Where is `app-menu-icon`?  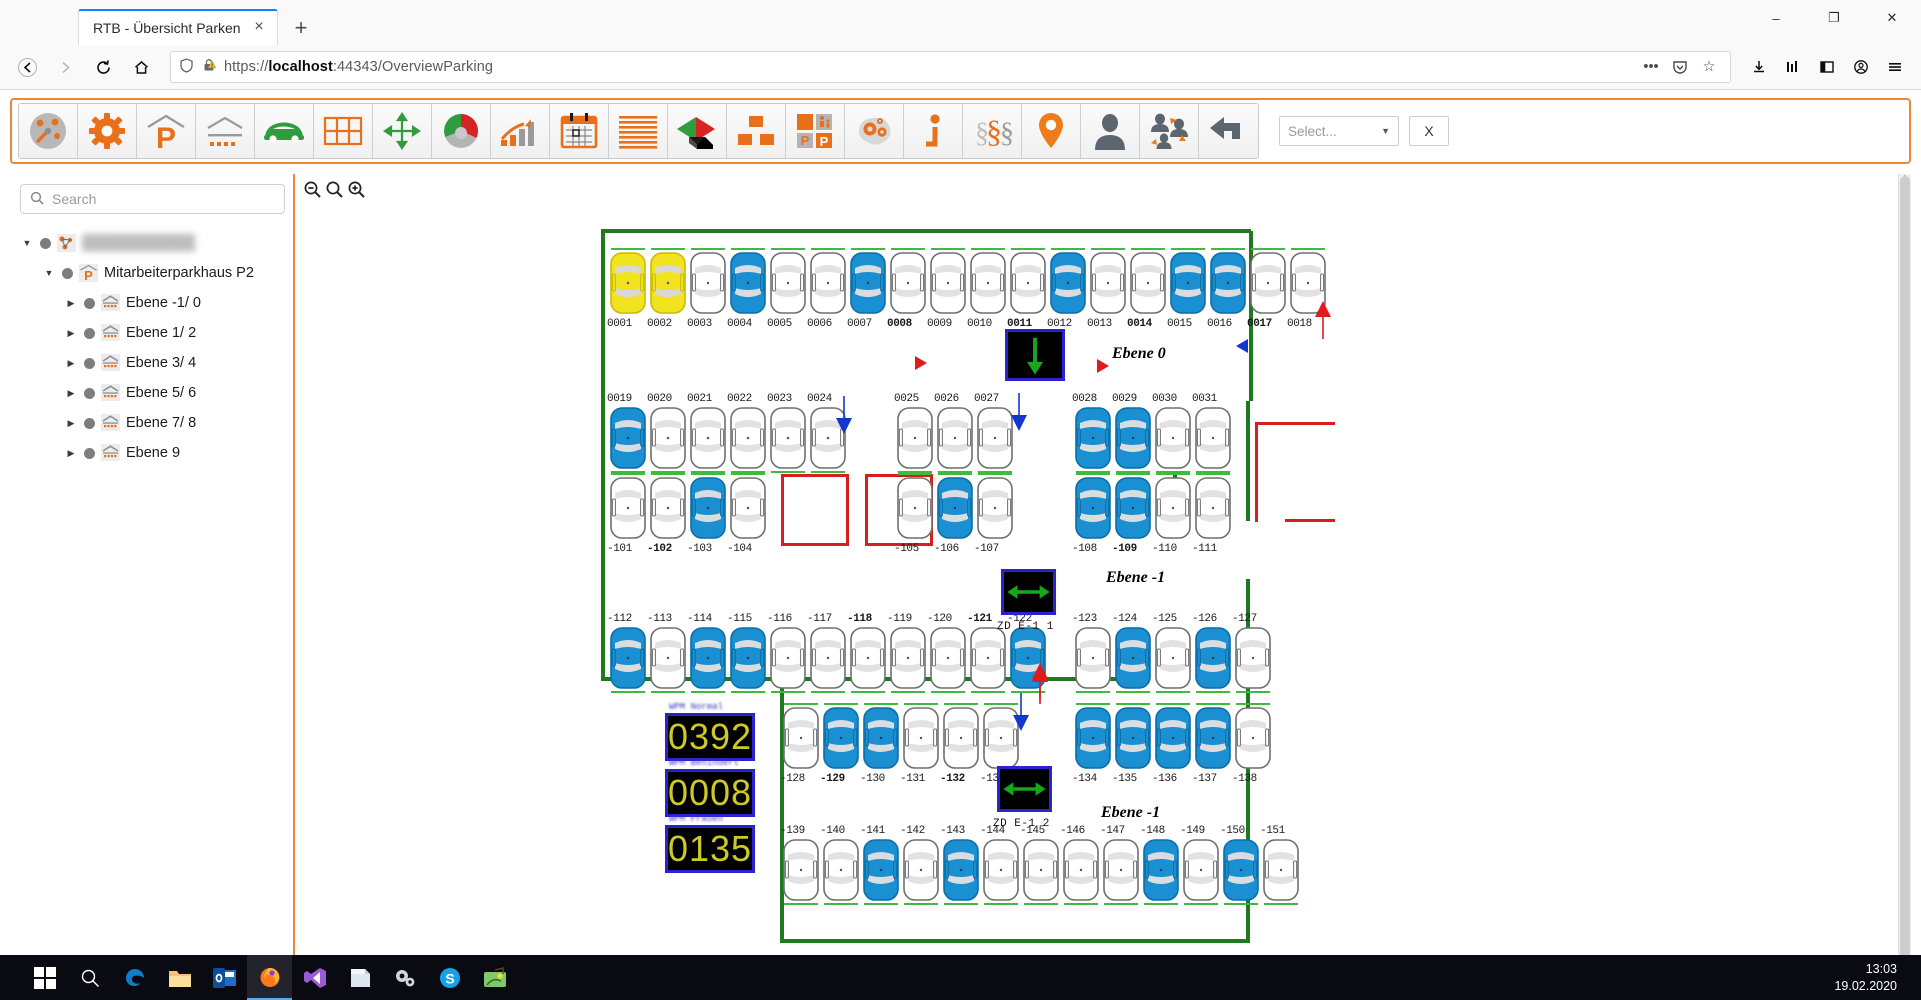
app-menu-icon is located at coordinates (1895, 67).